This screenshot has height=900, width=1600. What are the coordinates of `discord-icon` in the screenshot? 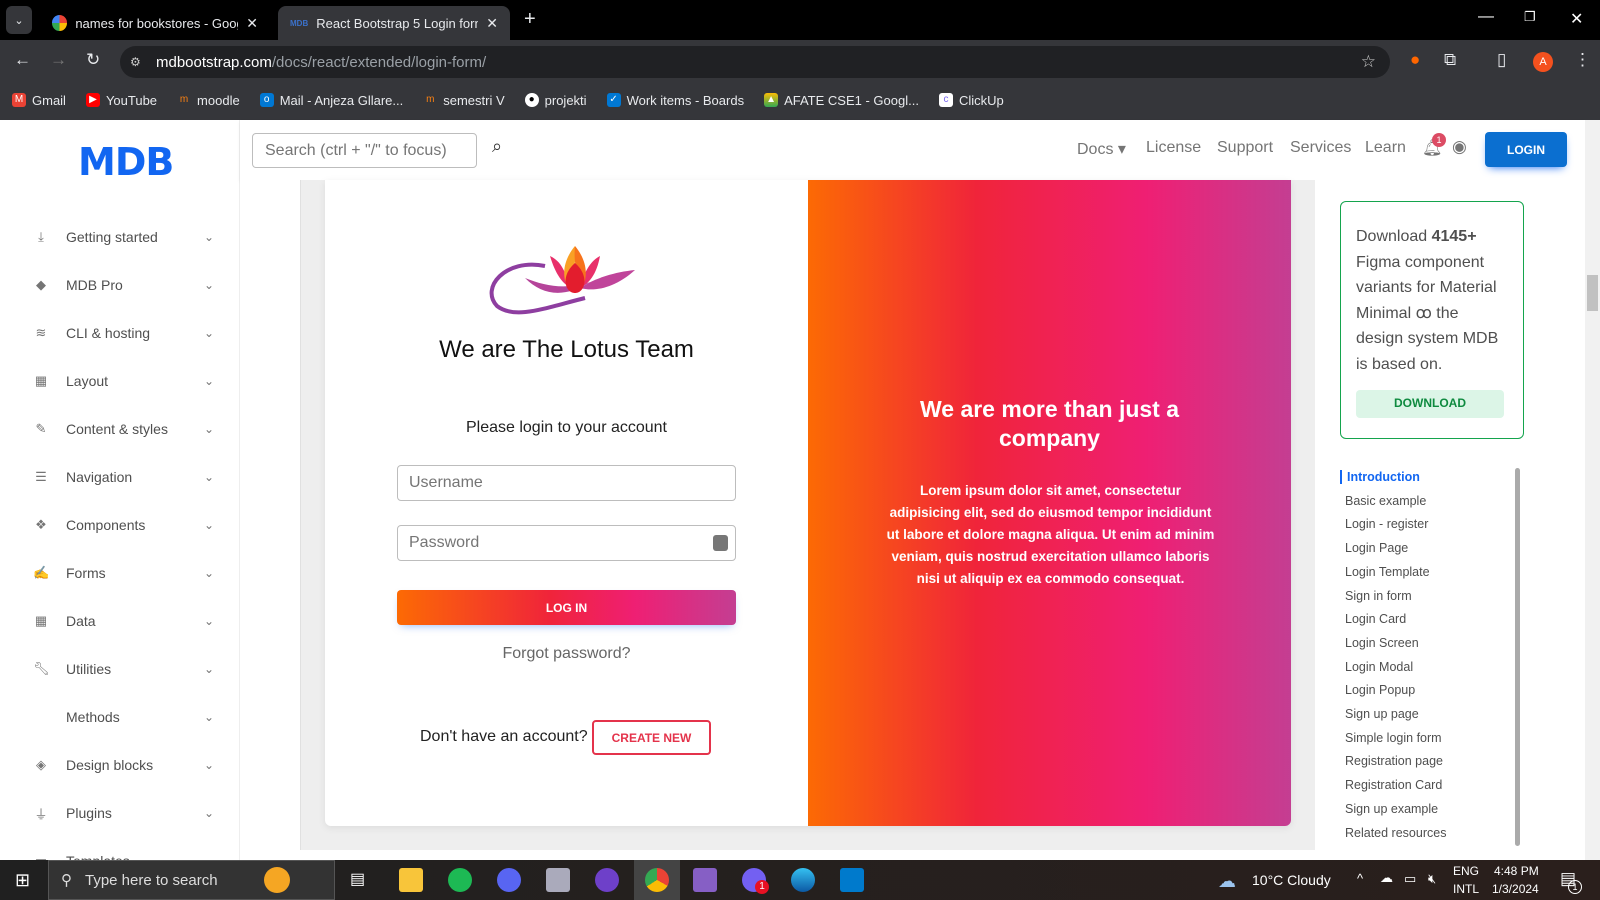 It's located at (509, 880).